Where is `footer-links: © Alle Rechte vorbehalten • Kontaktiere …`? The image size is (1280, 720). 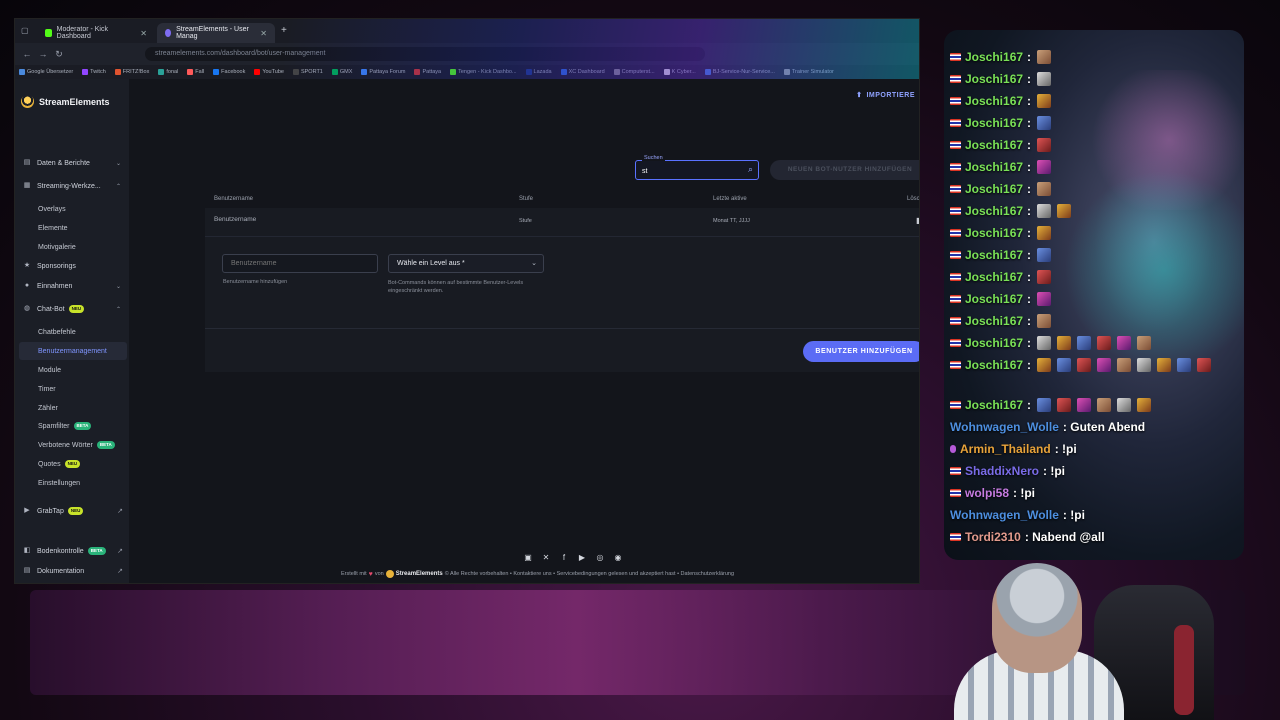 footer-links: © Alle Rechte vorbehalten • Kontaktiere … is located at coordinates (589, 574).